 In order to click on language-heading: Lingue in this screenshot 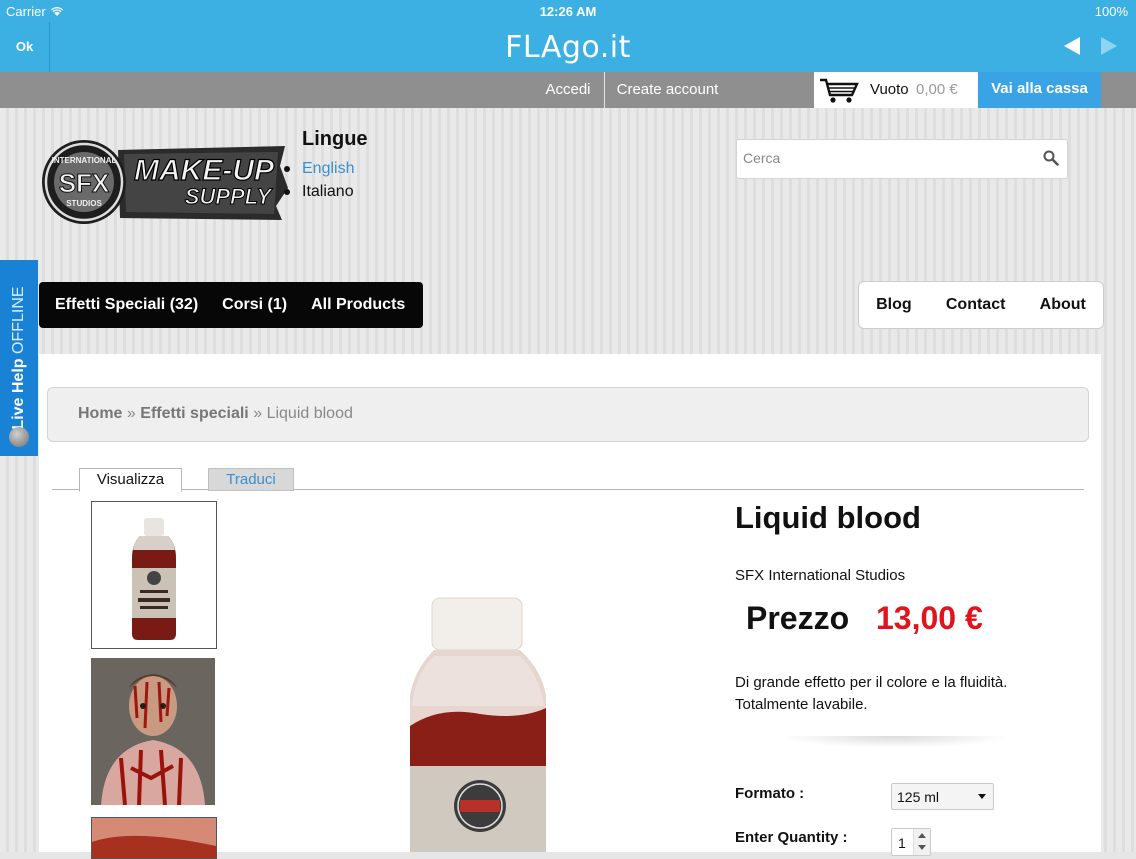, I will do `click(335, 139)`.